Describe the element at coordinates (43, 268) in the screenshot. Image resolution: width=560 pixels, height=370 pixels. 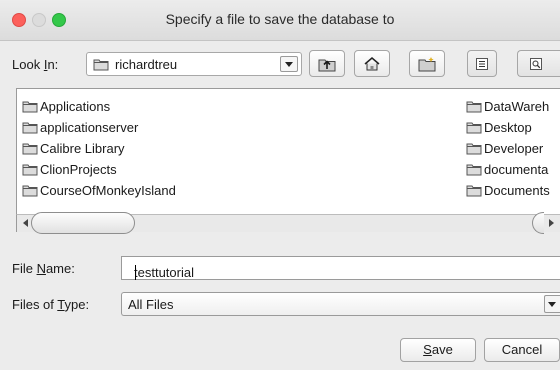
I see `file-name-label: File Name:` at that location.